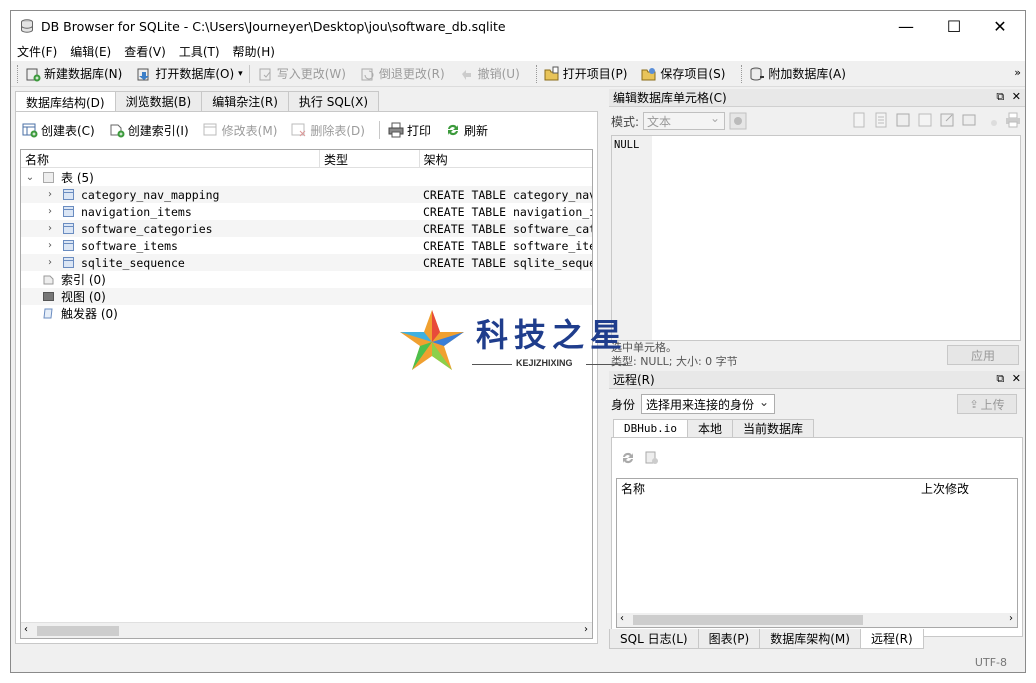  I want to click on open-external-icon, so click(947, 120).